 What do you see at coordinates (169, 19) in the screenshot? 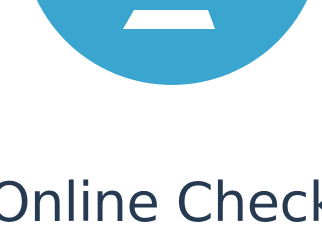
I see `icon-glyph-base` at bounding box center [169, 19].